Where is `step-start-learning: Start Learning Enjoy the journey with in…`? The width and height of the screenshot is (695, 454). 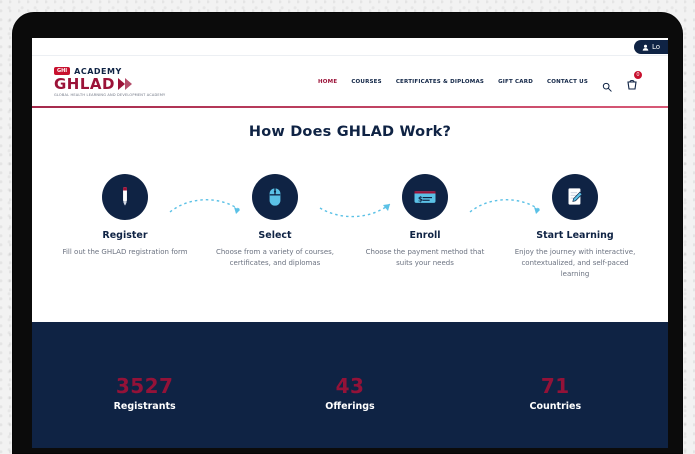
step-start-learning: Start Learning Enjoy the journey with in… is located at coordinates (575, 227).